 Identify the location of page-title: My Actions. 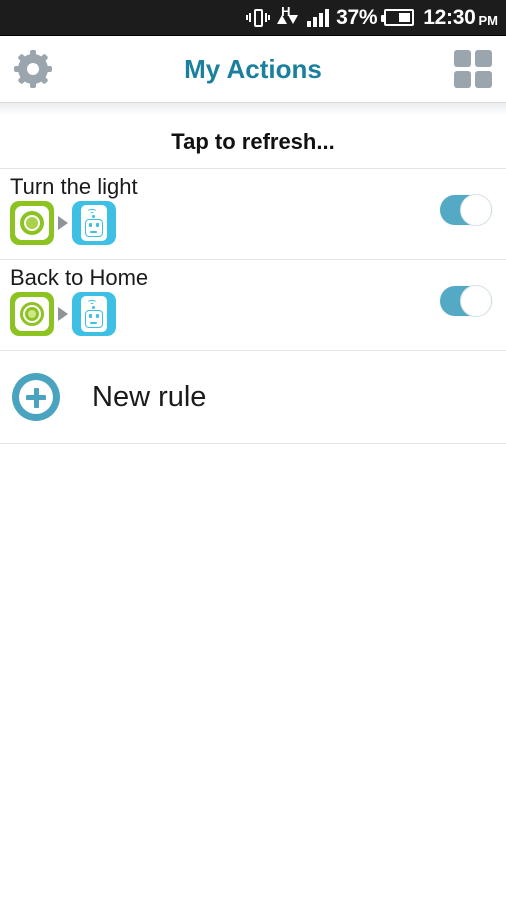
(253, 68).